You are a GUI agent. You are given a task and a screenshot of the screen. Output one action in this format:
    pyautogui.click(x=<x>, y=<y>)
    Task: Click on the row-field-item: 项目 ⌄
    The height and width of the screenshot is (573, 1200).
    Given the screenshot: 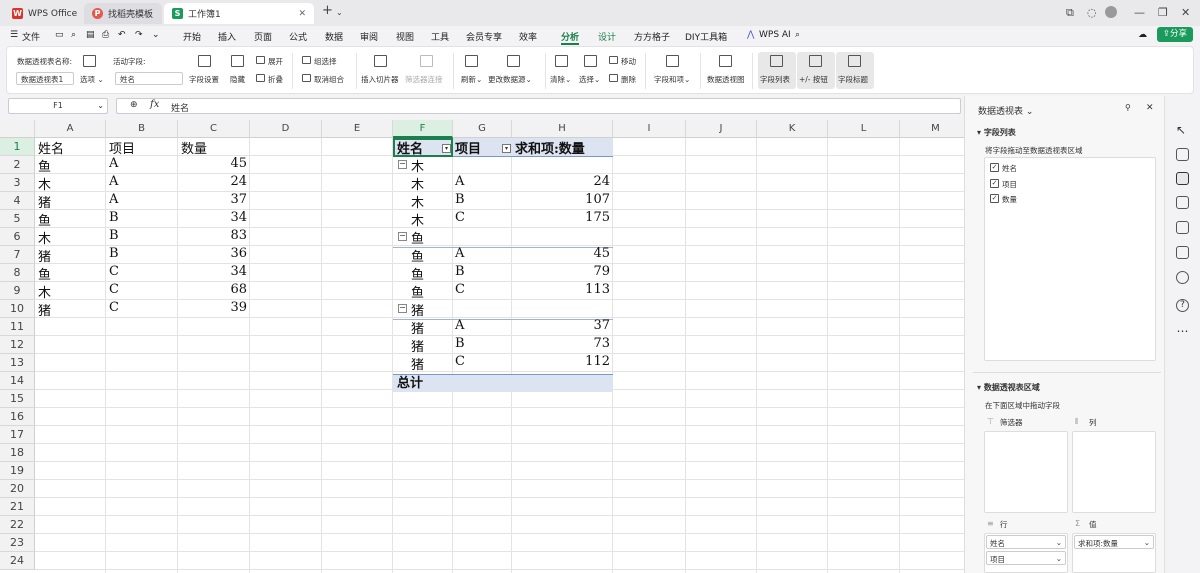 What is the action you would take?
    pyautogui.click(x=1026, y=558)
    